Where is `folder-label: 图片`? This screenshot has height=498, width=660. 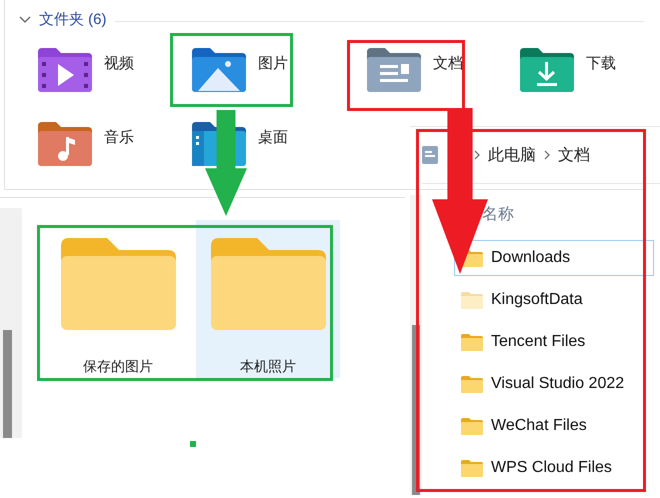 folder-label: 图片 is located at coordinates (273, 63).